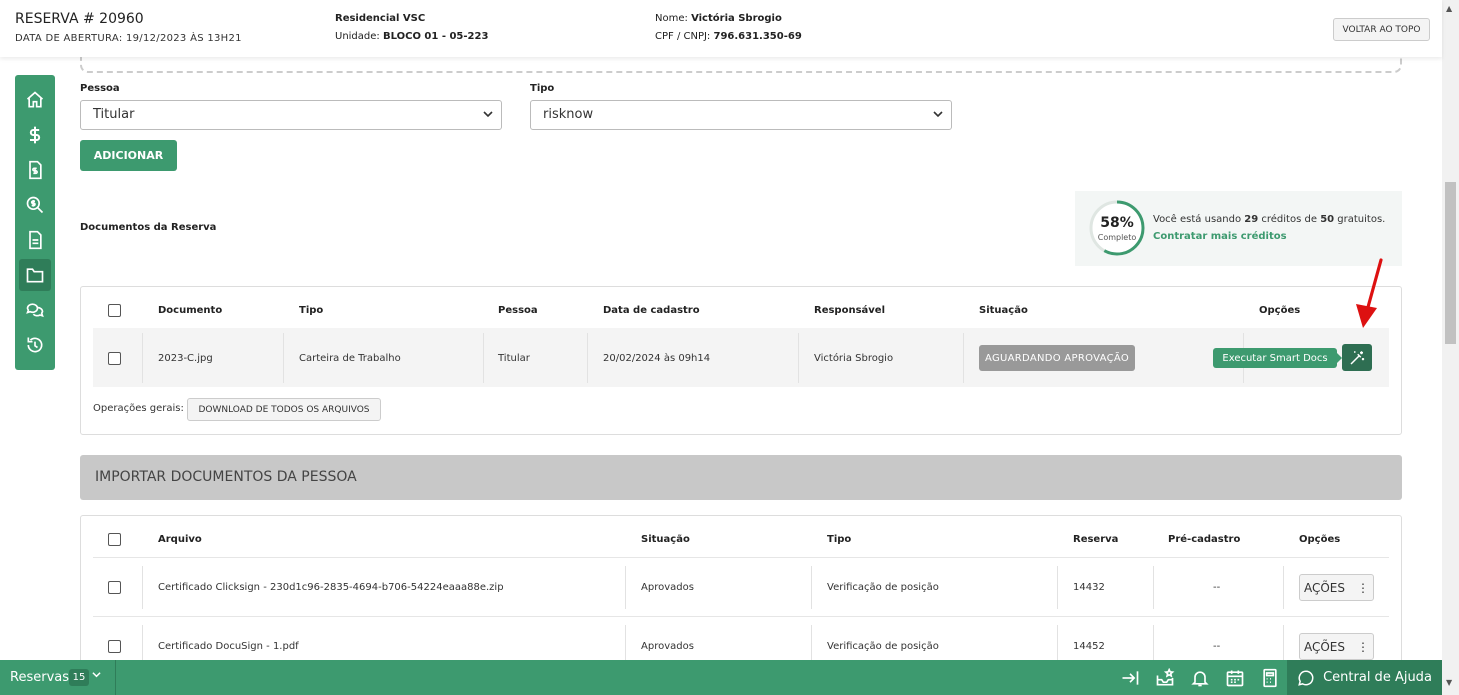  Describe the element at coordinates (651, 310) in the screenshot. I see `col-data-cadastro: Data de cadastro` at that location.